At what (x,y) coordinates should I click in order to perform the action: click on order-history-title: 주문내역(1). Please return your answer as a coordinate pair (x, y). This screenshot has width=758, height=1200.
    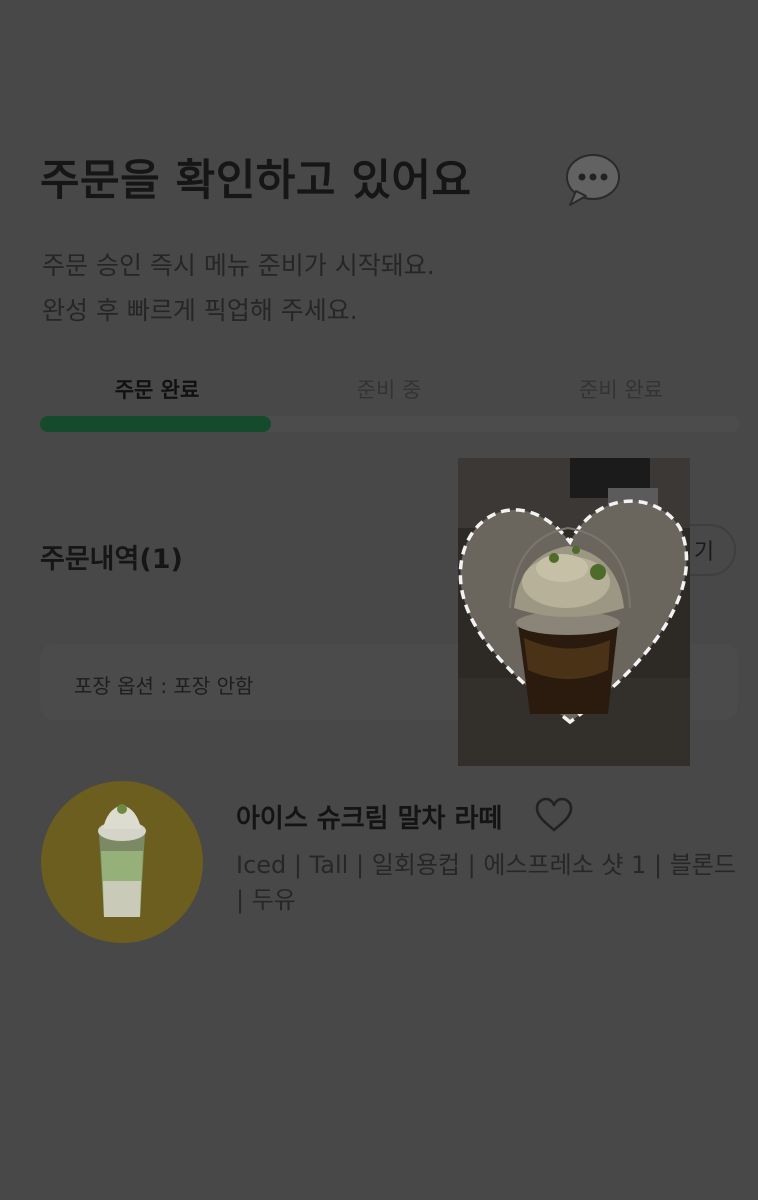
    Looking at the image, I should click on (111, 559).